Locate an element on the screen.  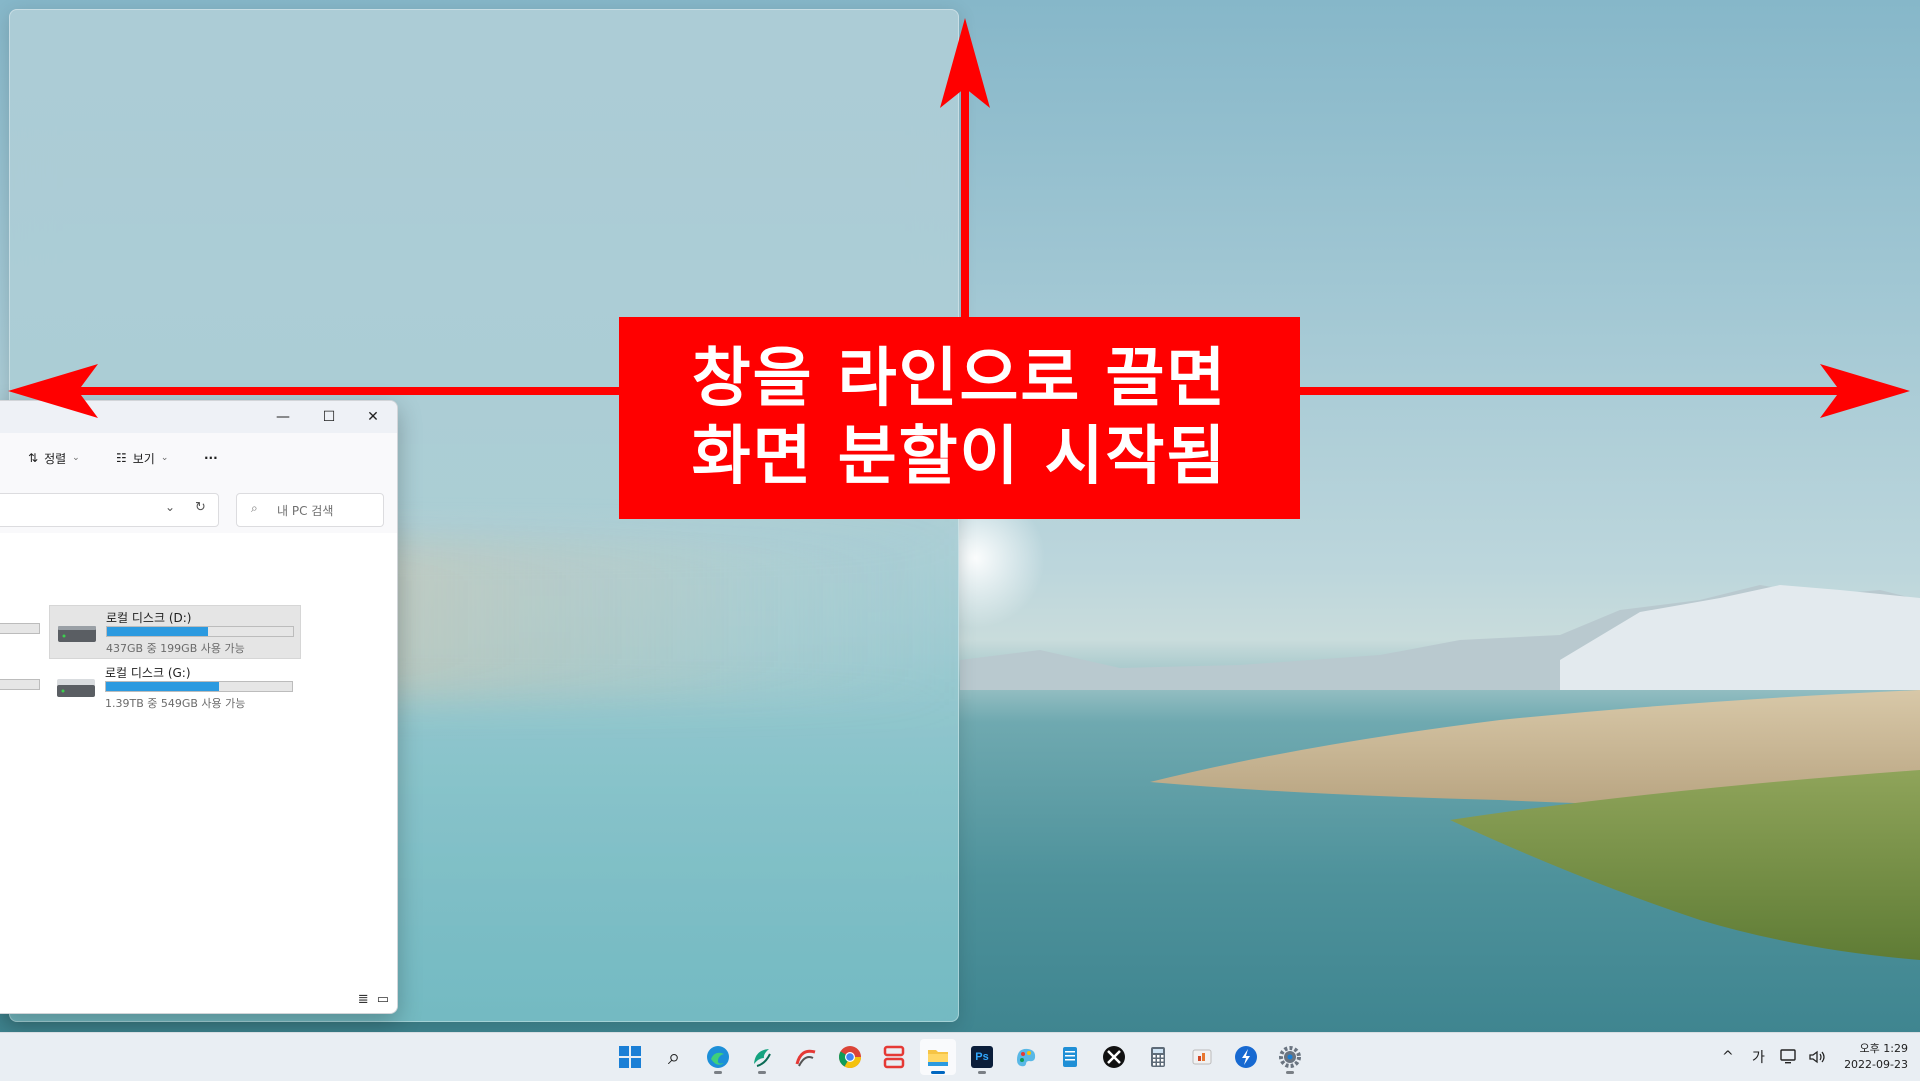
view-toggle: ≣ ▭ is located at coordinates (373, 999).